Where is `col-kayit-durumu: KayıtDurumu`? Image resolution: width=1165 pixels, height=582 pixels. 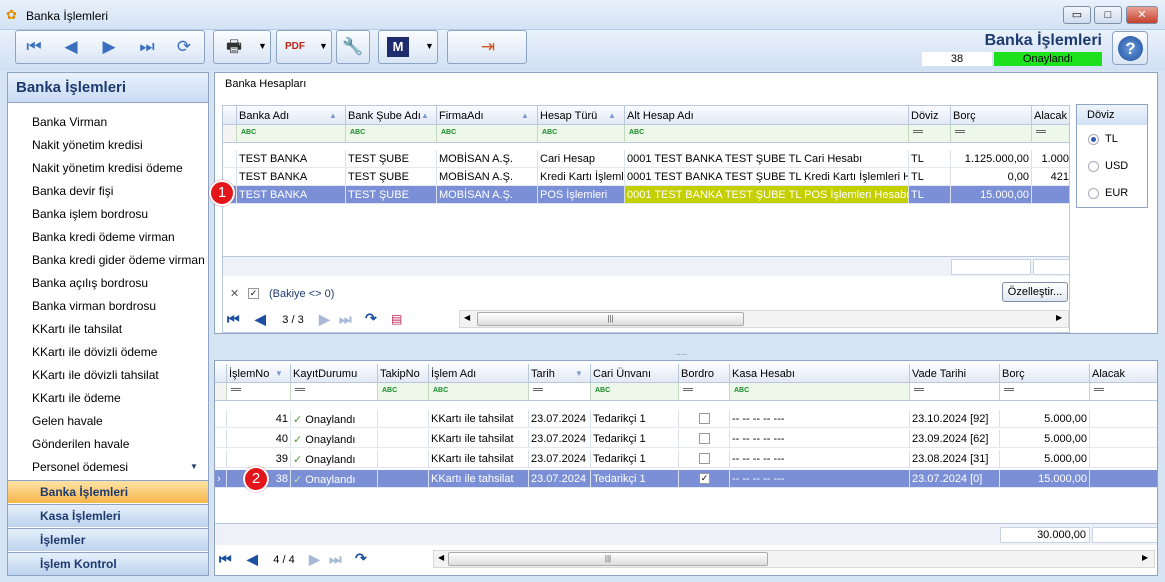 col-kayit-durumu: KayıtDurumu is located at coordinates (334, 373).